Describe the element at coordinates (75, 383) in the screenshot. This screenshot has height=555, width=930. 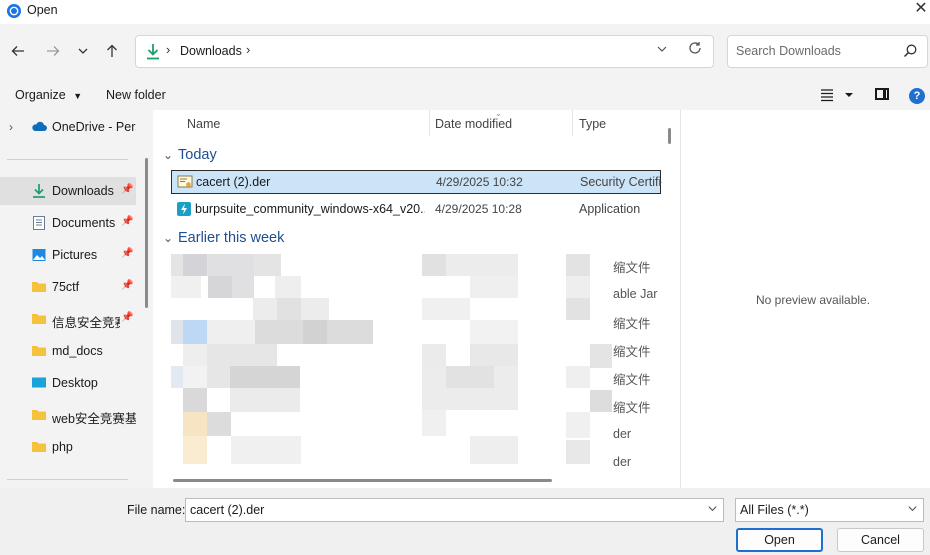
I see `nav-label: Desktop` at that location.